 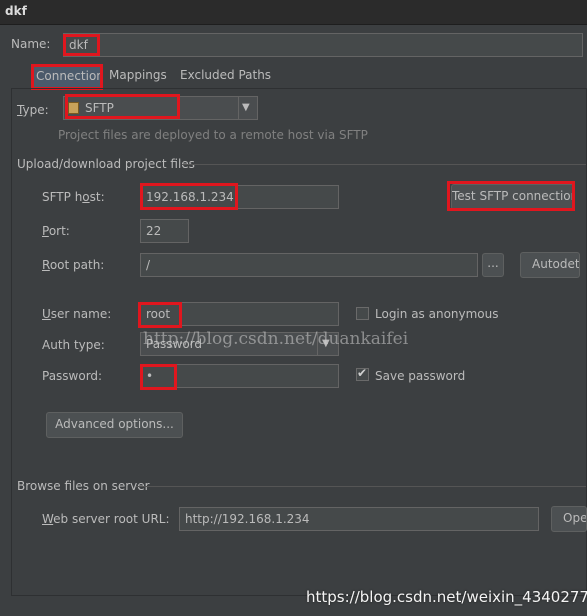 What do you see at coordinates (550, 265) in the screenshot?
I see `autodetect-button: Autodetect` at bounding box center [550, 265].